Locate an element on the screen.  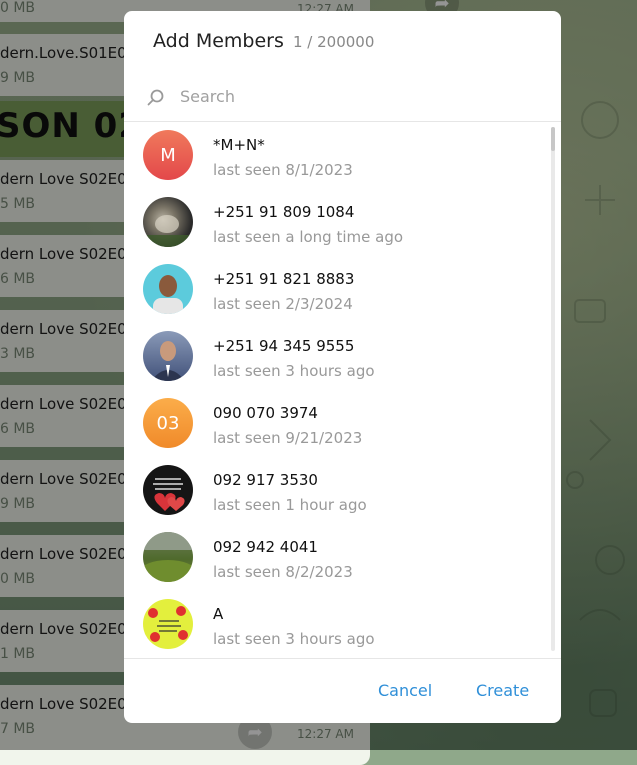
scrollbar-thumb is located at coordinates (553, 139).